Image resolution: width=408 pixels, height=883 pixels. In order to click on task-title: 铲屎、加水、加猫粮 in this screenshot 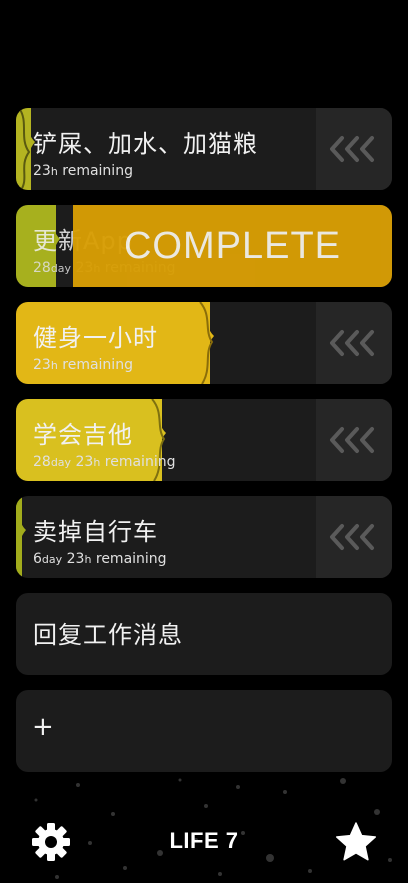, I will do `click(145, 144)`.